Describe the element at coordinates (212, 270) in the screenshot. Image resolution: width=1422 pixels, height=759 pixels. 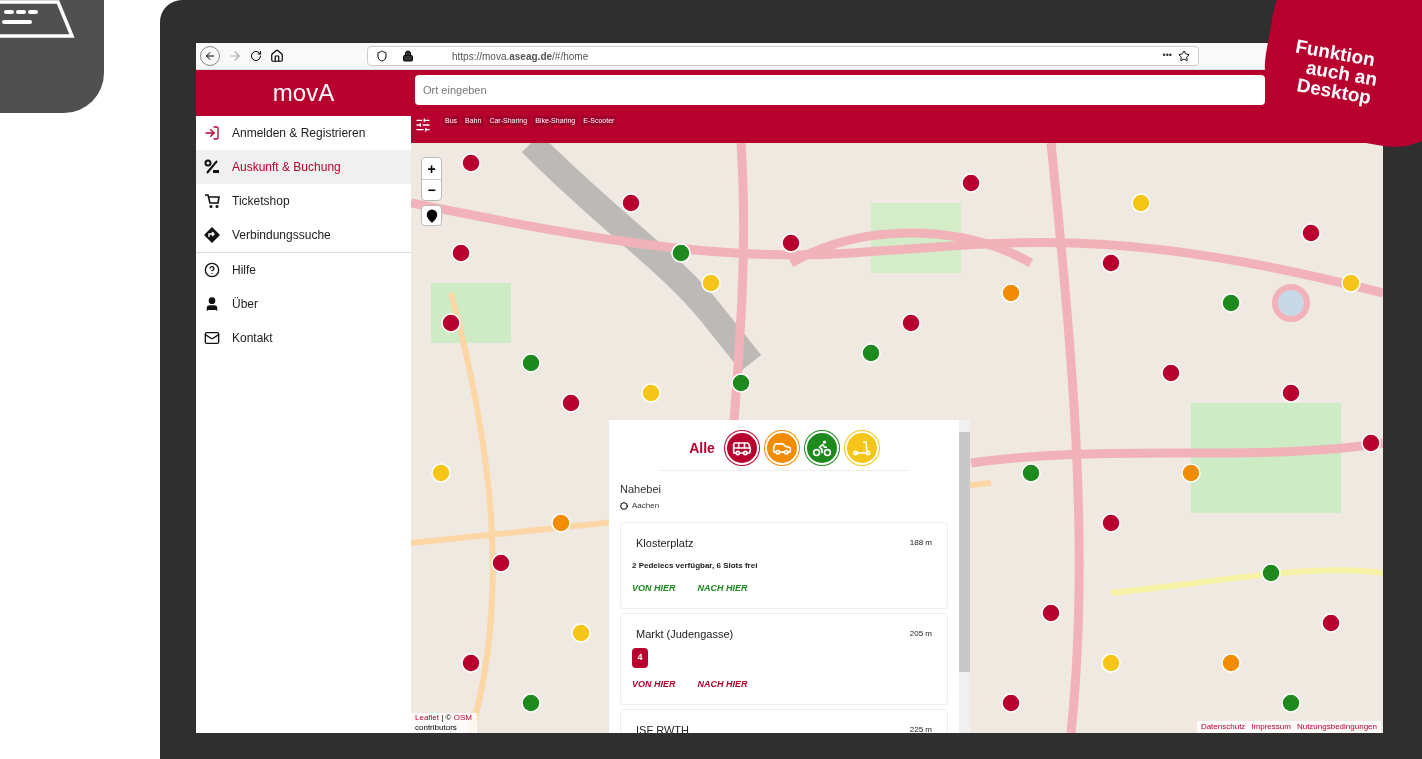
I see `help-icon` at that location.